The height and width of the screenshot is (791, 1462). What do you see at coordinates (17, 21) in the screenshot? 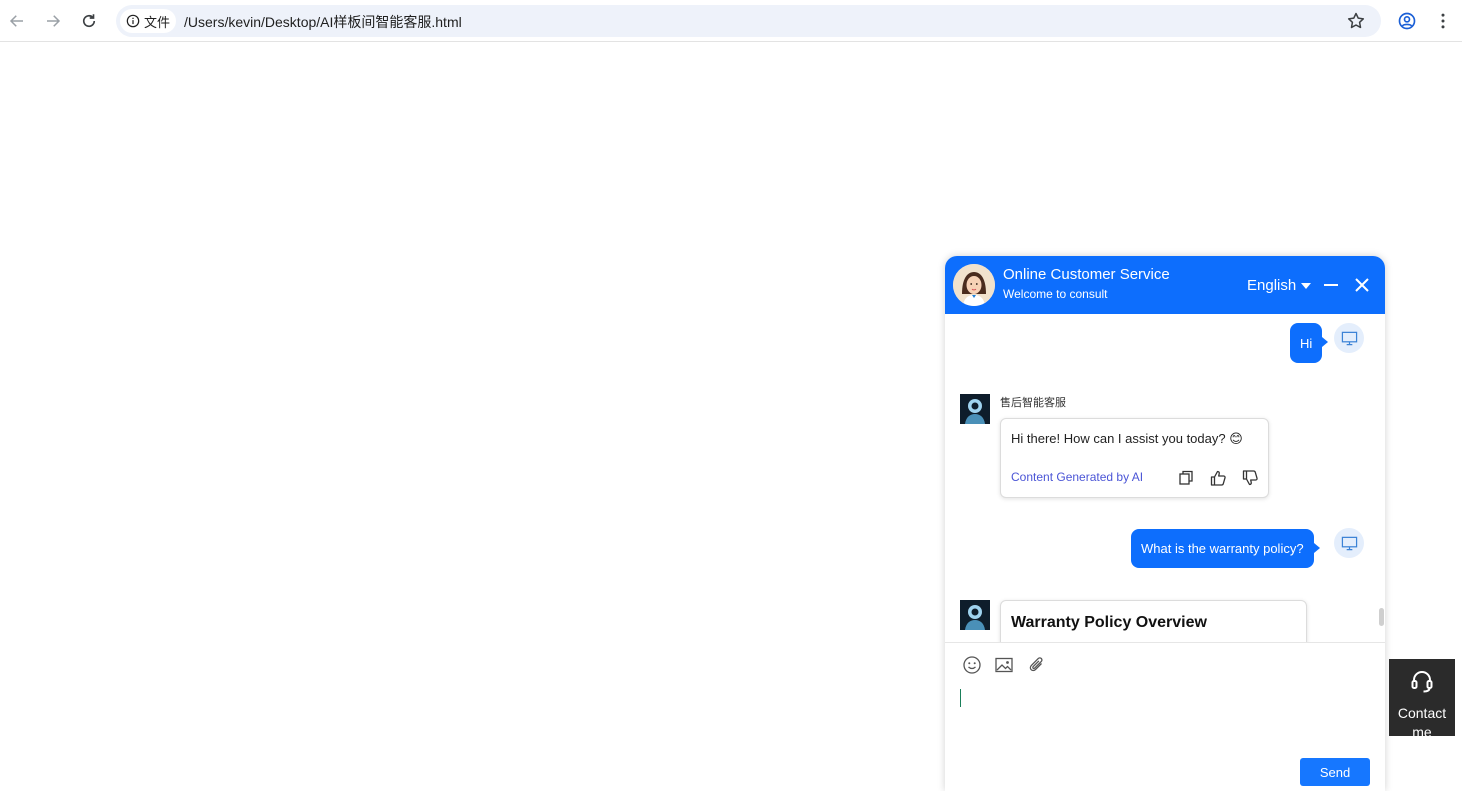
I see `back-arrow-icon` at bounding box center [17, 21].